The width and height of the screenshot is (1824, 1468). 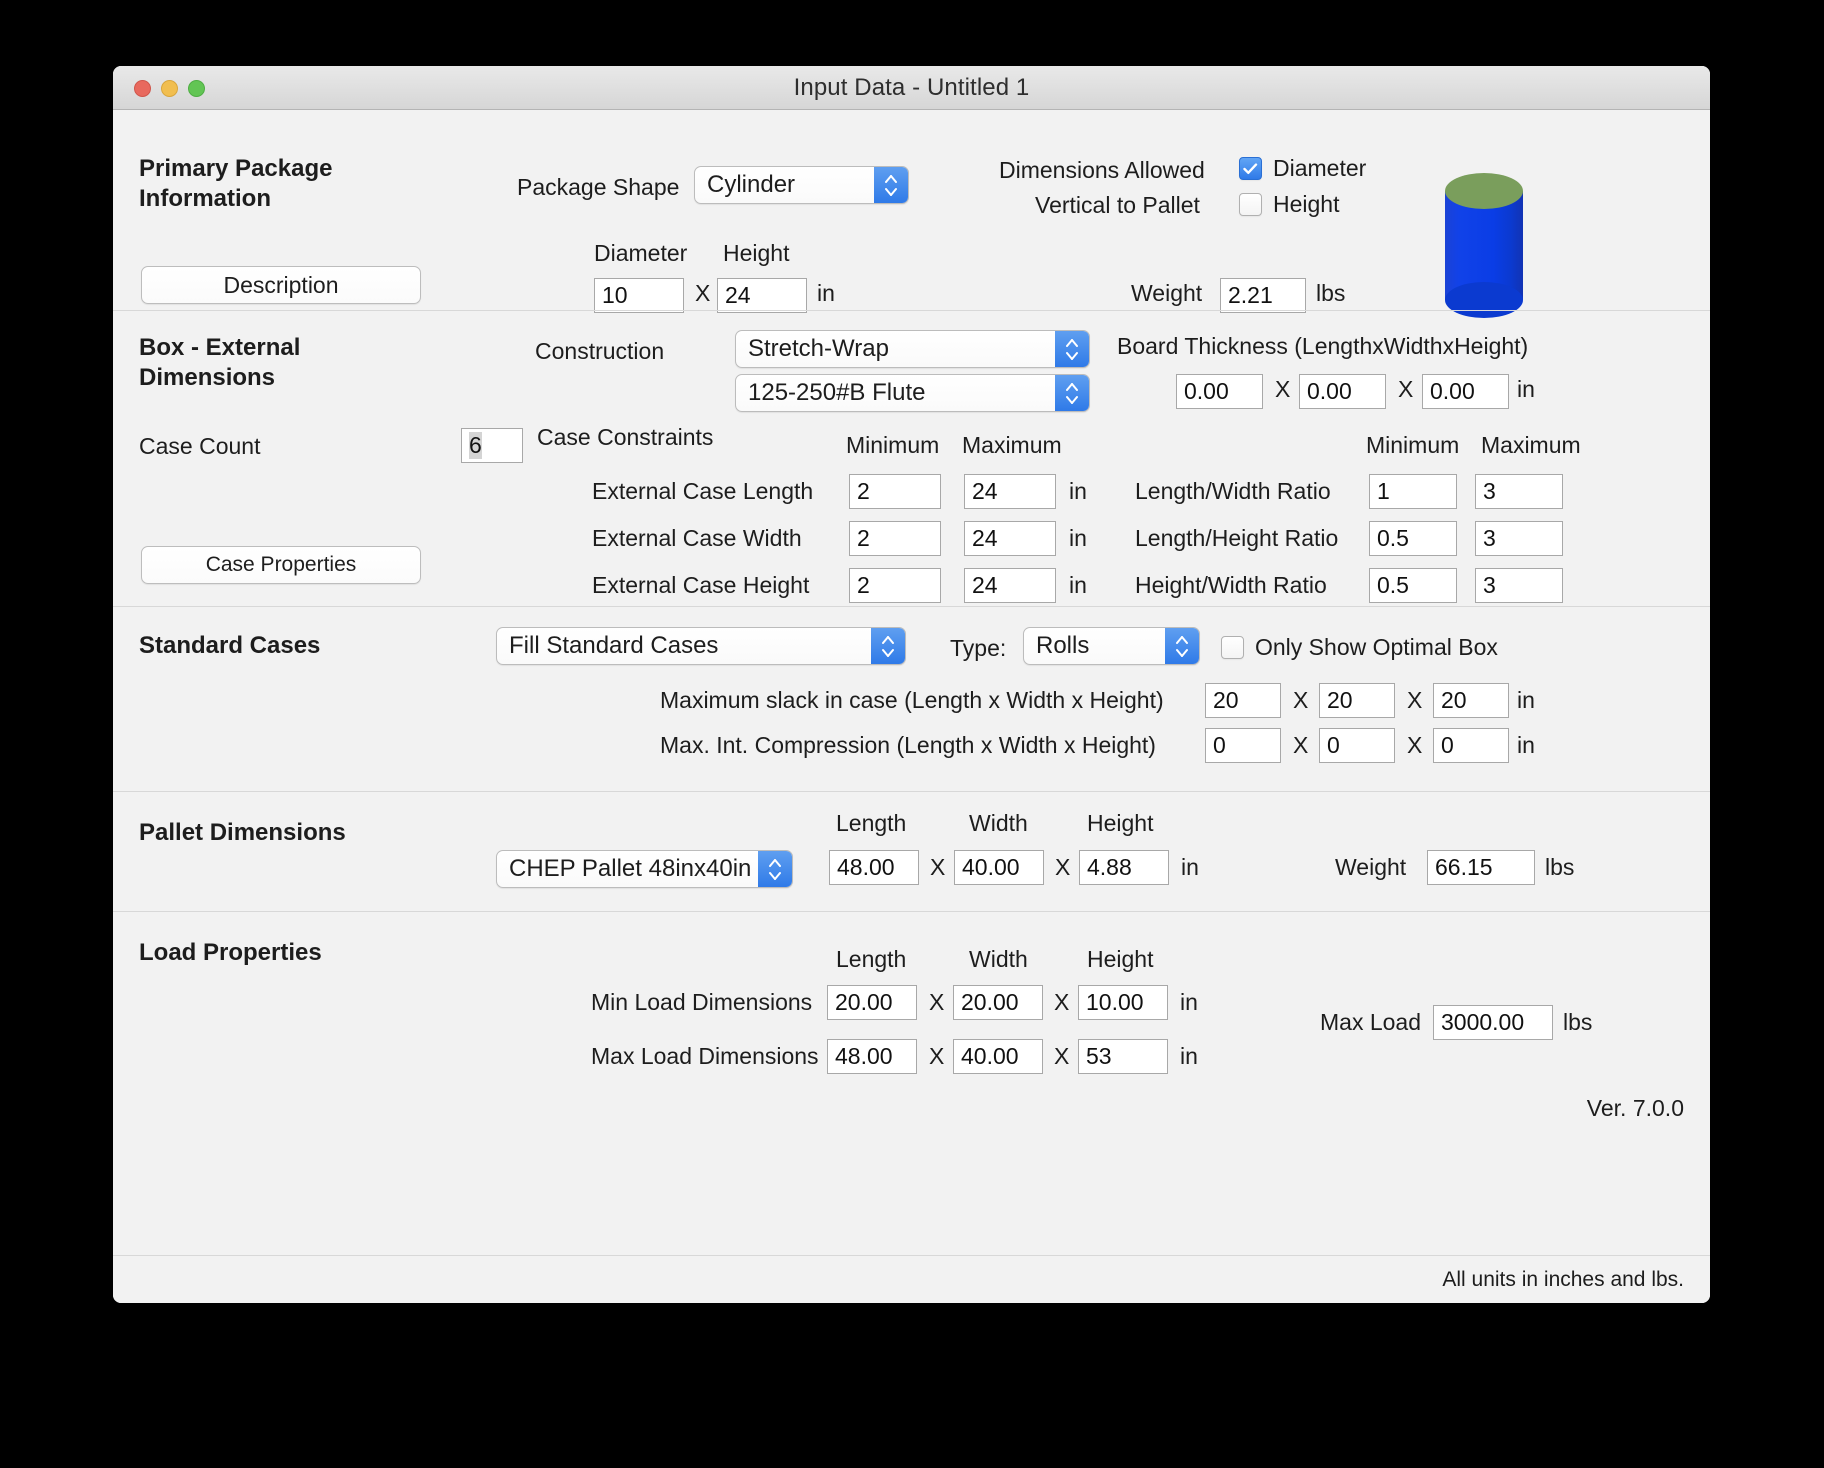 What do you see at coordinates (756, 253) in the screenshot?
I see `height-label: Height` at bounding box center [756, 253].